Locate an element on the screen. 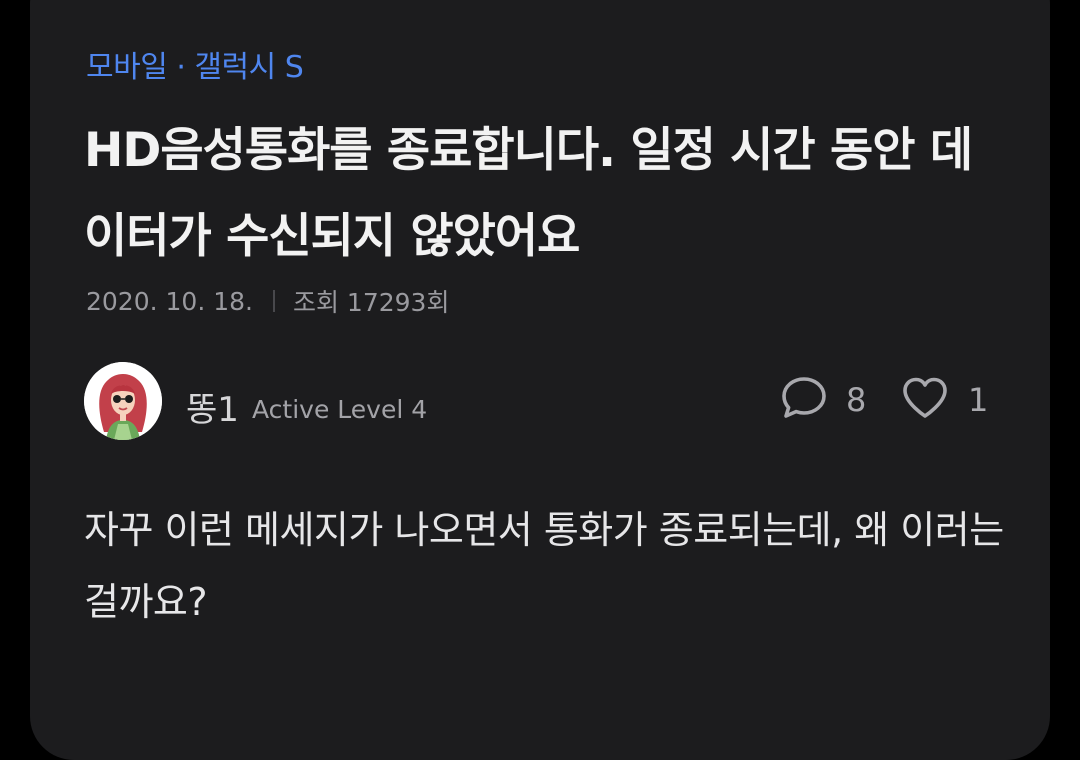  comment-count-value: 8 is located at coordinates (856, 400).